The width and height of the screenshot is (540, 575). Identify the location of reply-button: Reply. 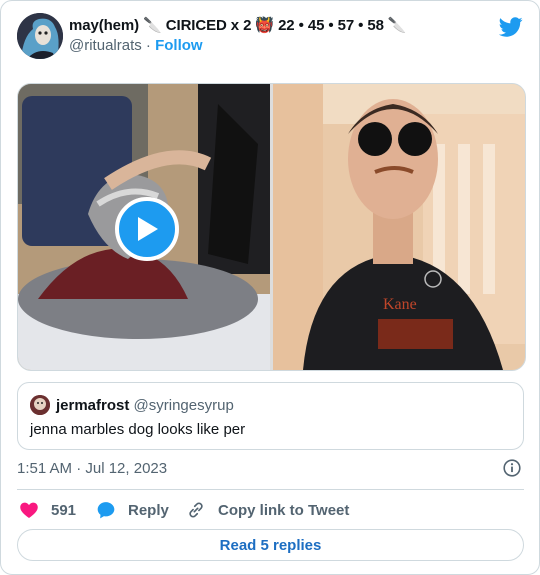
(132, 510).